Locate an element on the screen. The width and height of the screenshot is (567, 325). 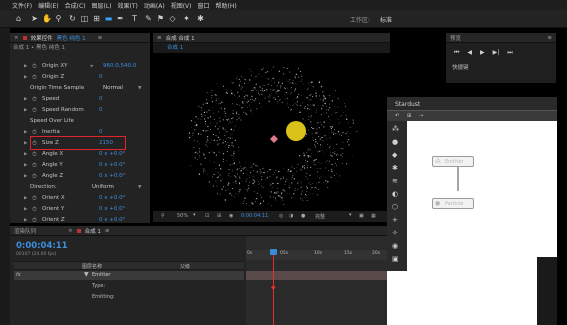
crosshair-icon: ⌖ is located at coordinates (91, 66).